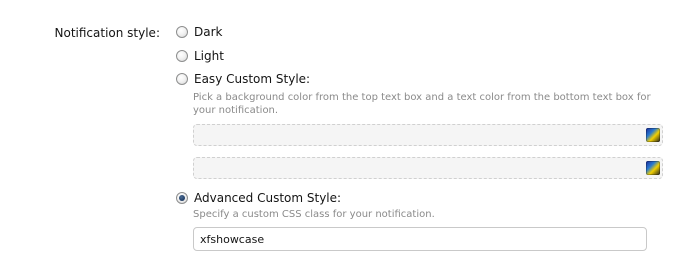 This screenshot has width=694, height=266. Describe the element at coordinates (252, 79) in the screenshot. I see `option-easy-custom-style-label: Easy Custom Style:` at that location.